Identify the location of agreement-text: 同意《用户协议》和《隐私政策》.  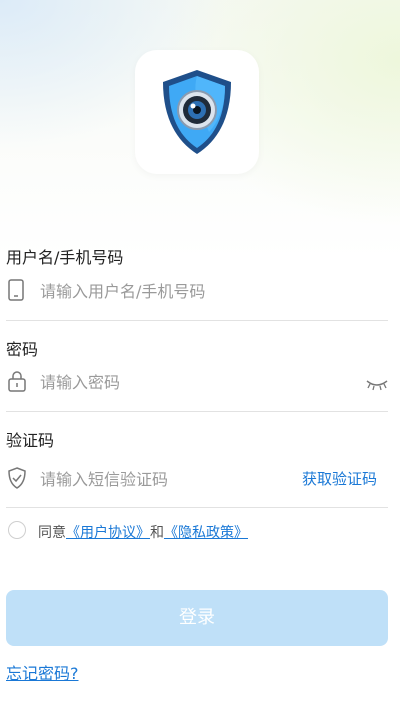
(143, 532).